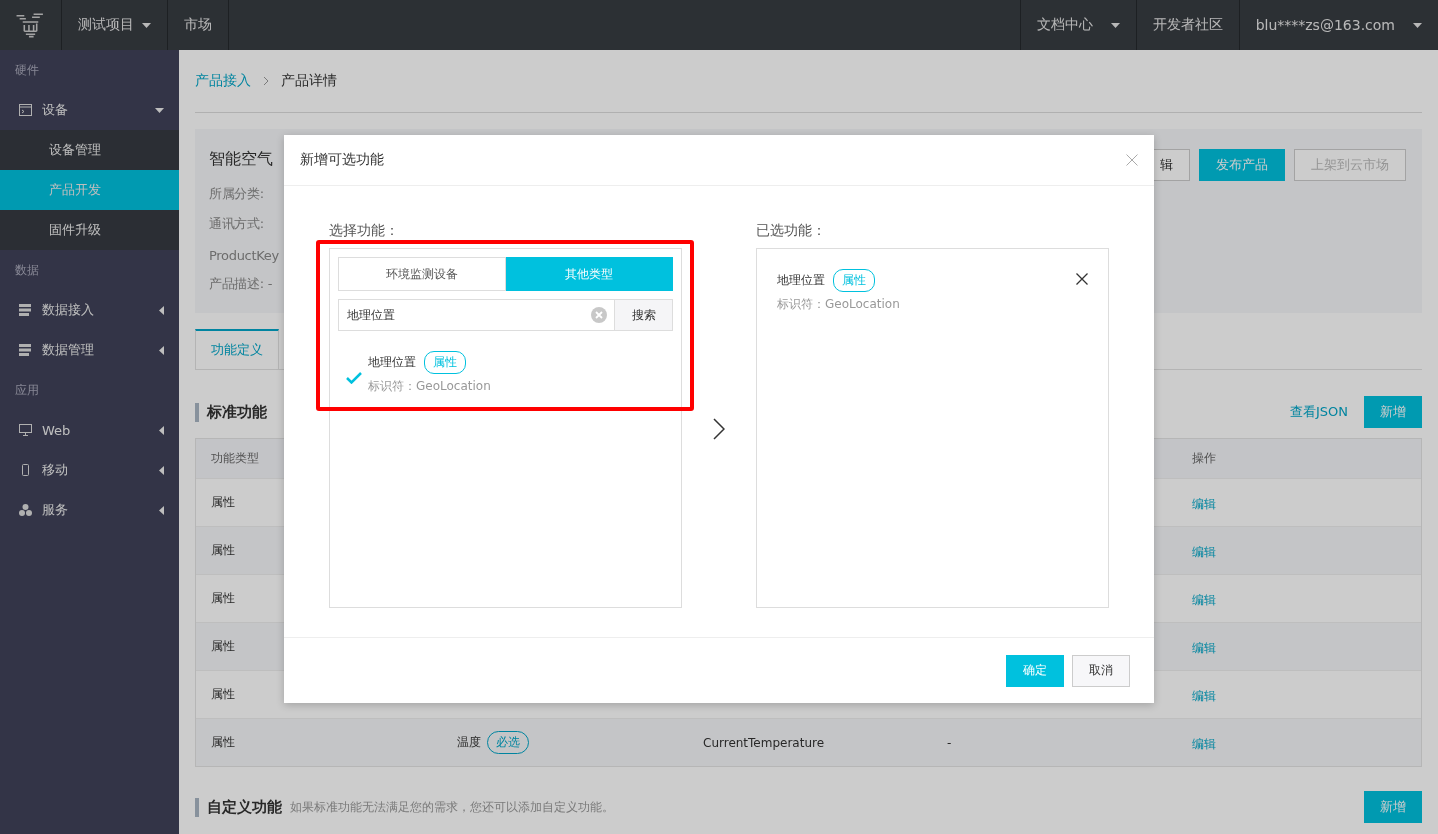  What do you see at coordinates (89, 350) in the screenshot?
I see `sidebar-item: 数据管理` at bounding box center [89, 350].